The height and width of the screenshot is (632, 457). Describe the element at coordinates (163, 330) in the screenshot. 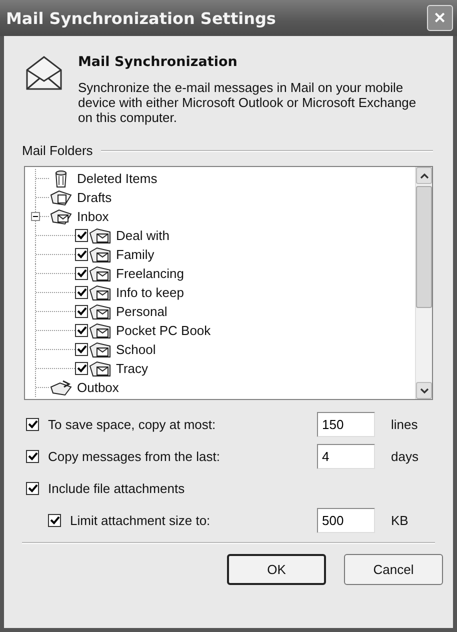

I see `folder-label: Pocket PC Book` at that location.